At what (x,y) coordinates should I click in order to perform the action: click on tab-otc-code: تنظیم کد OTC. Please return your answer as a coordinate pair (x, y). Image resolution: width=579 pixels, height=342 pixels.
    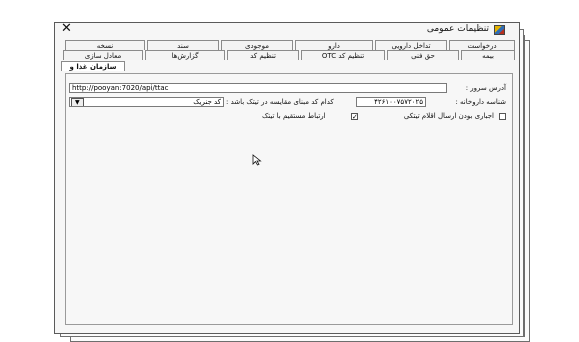
    Looking at the image, I should click on (343, 55).